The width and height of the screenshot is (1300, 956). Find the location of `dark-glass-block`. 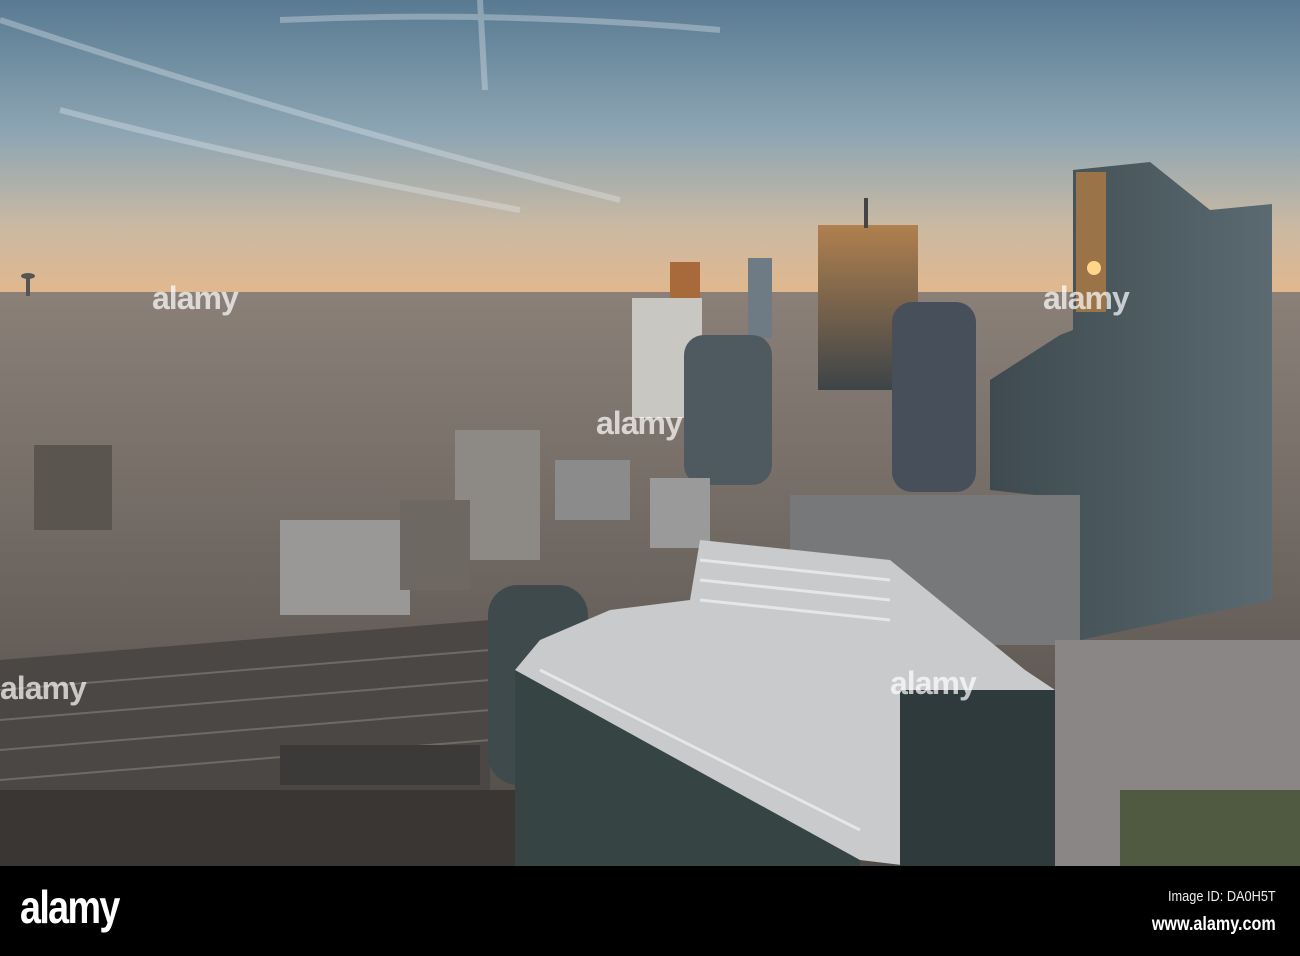

dark-glass-block is located at coordinates (977, 778).